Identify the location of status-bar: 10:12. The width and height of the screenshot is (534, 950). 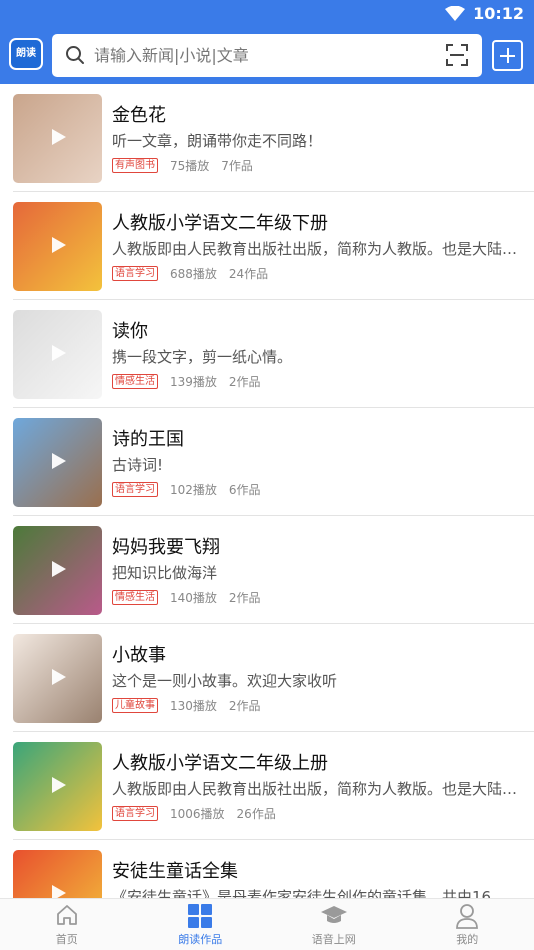
(267, 14).